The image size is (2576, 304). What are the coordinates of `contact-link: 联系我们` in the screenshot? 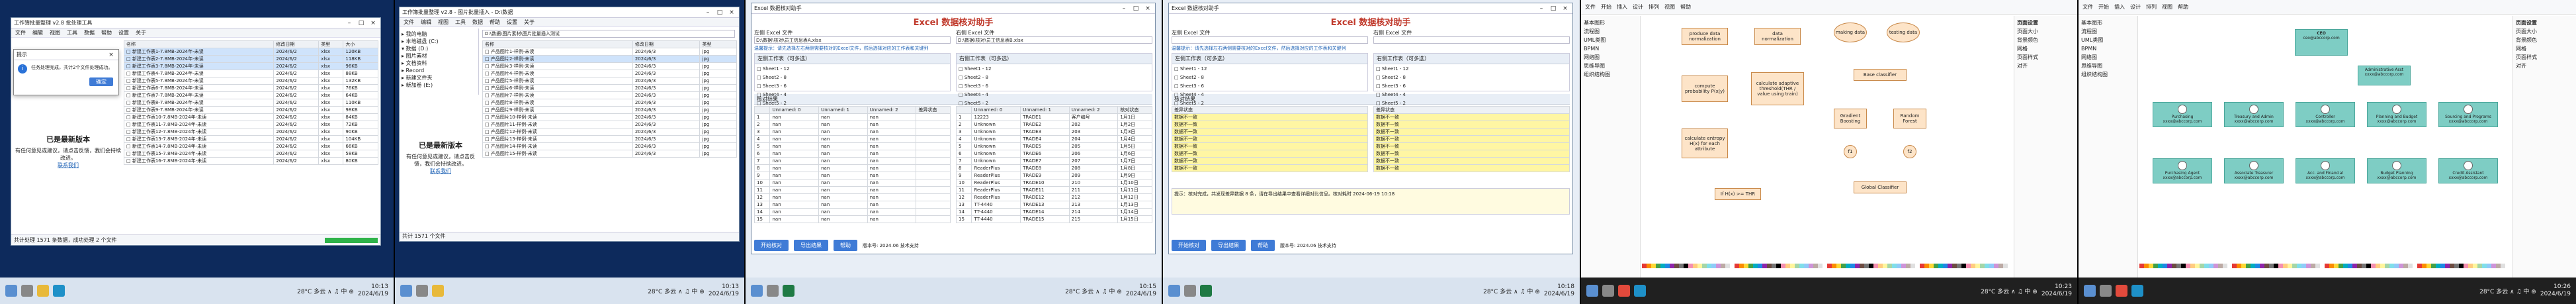 It's located at (68, 165).